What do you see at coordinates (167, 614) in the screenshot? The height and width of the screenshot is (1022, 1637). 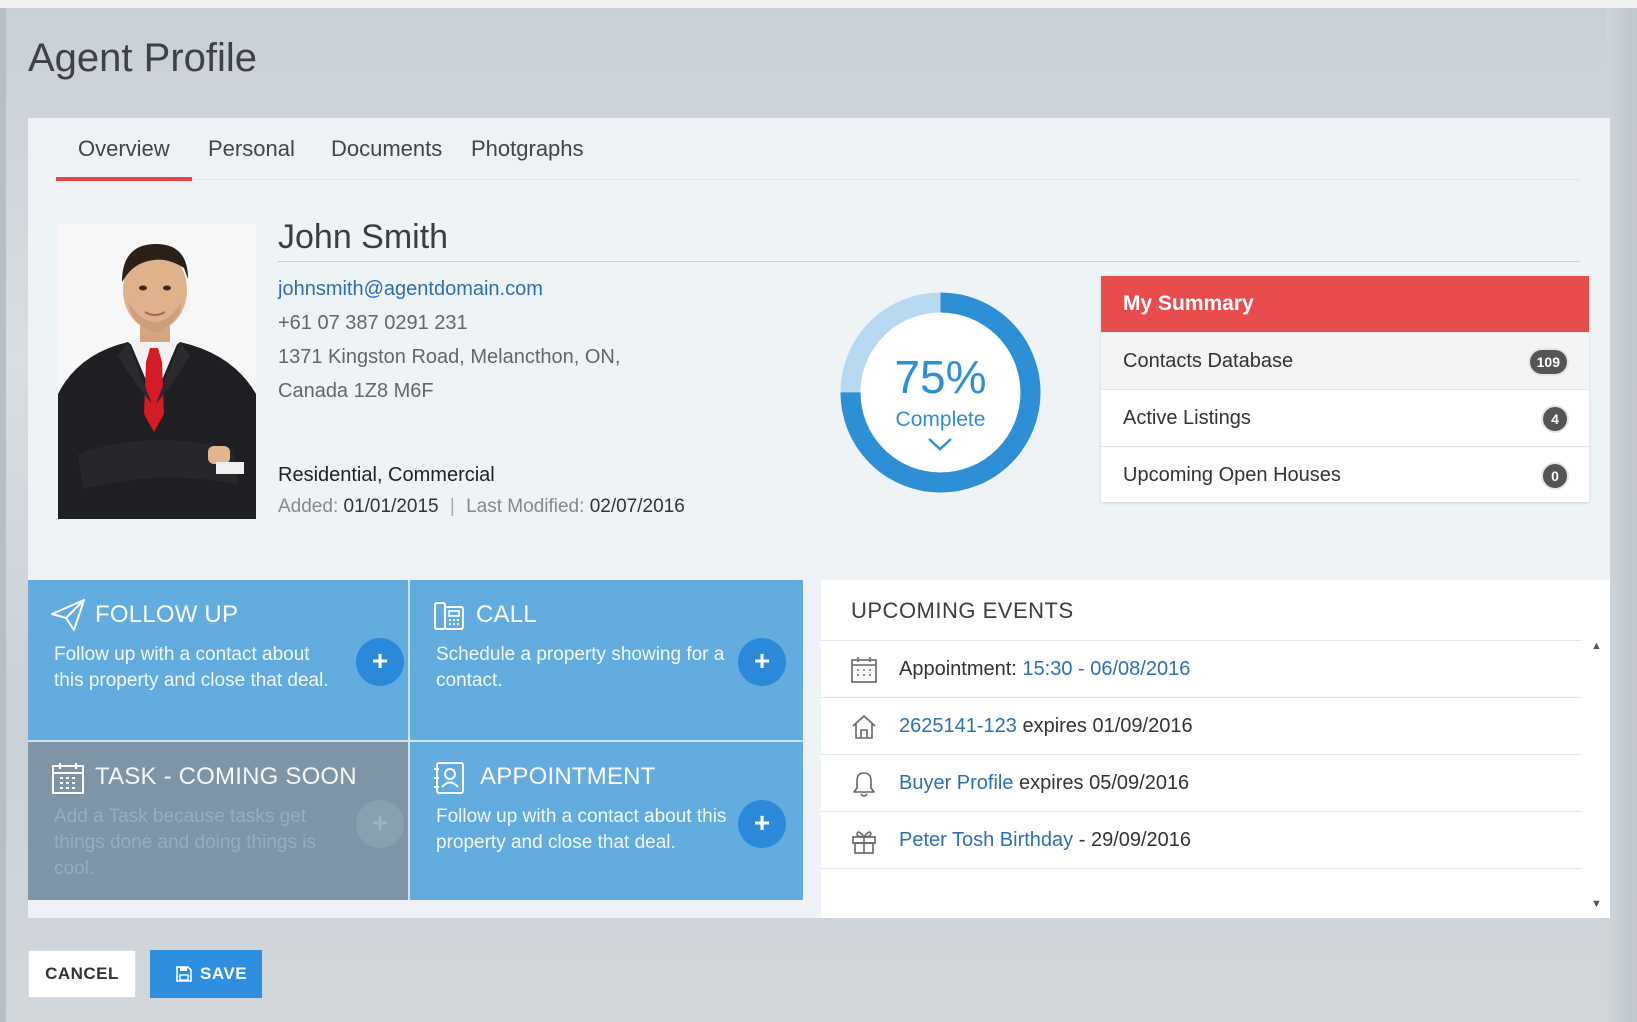 I see `tile-title: FOLLOW UP` at bounding box center [167, 614].